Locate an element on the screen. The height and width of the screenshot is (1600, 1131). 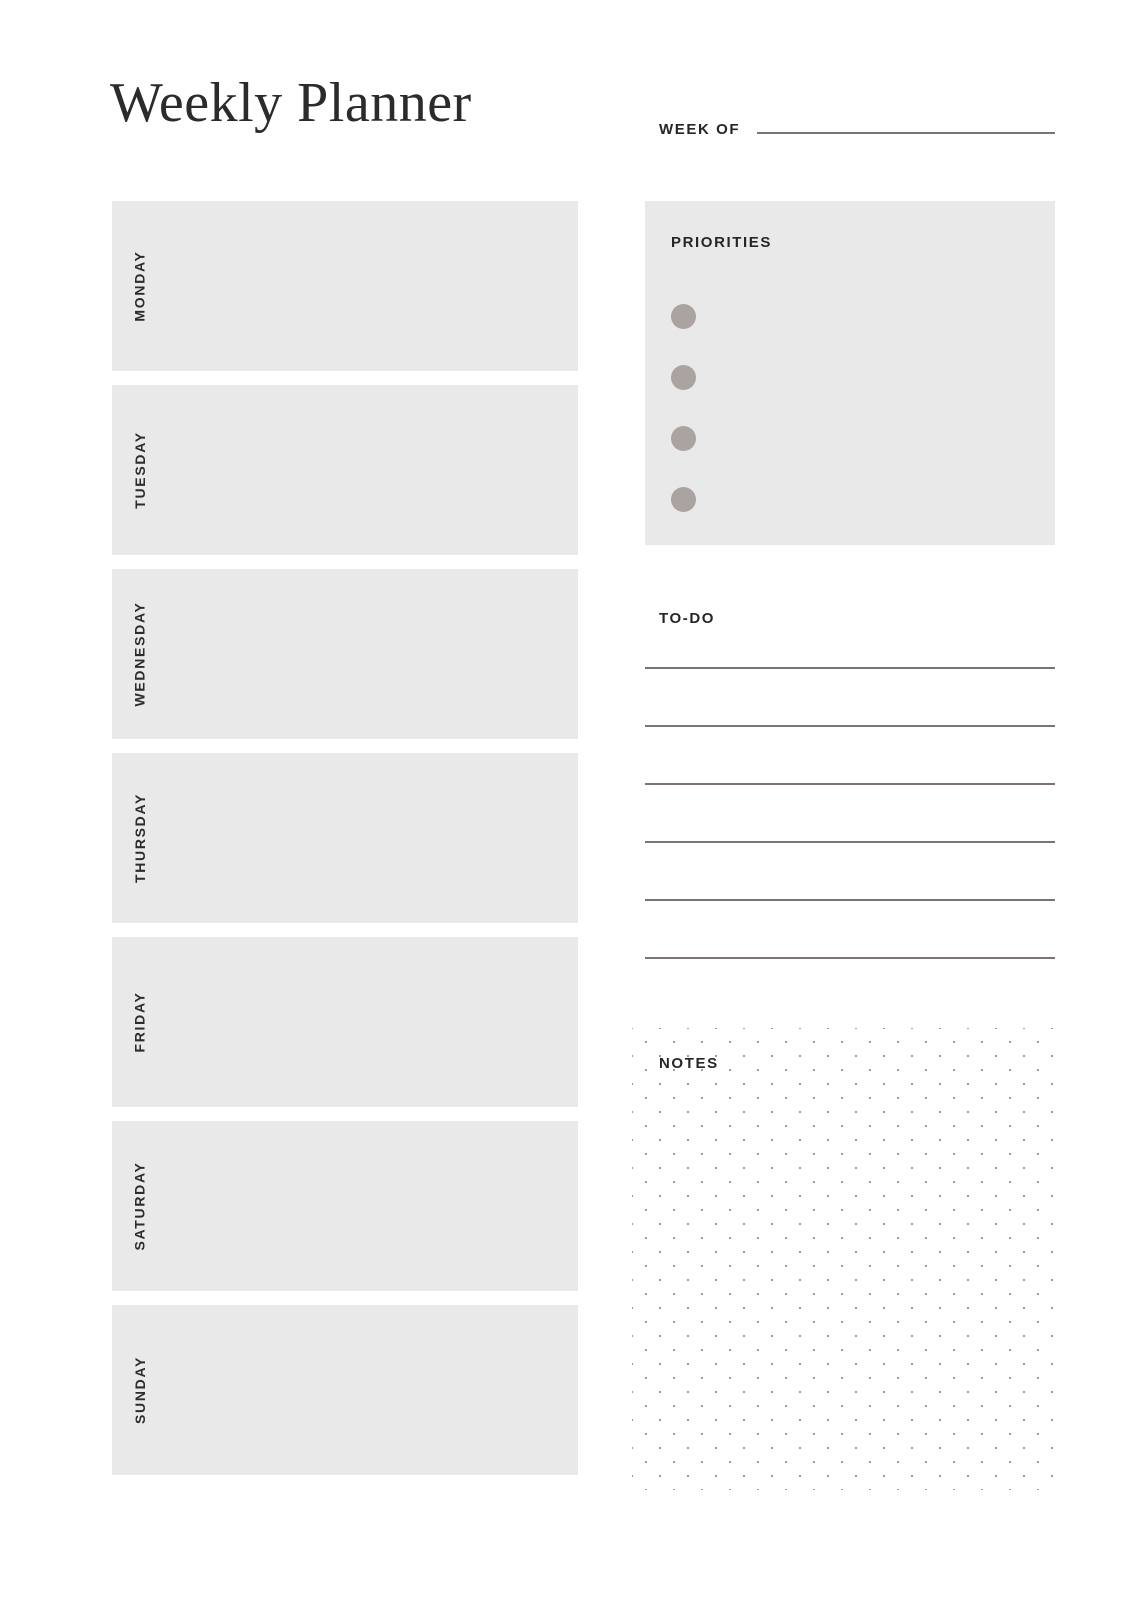
priorities-list is located at coordinates (851, 408).